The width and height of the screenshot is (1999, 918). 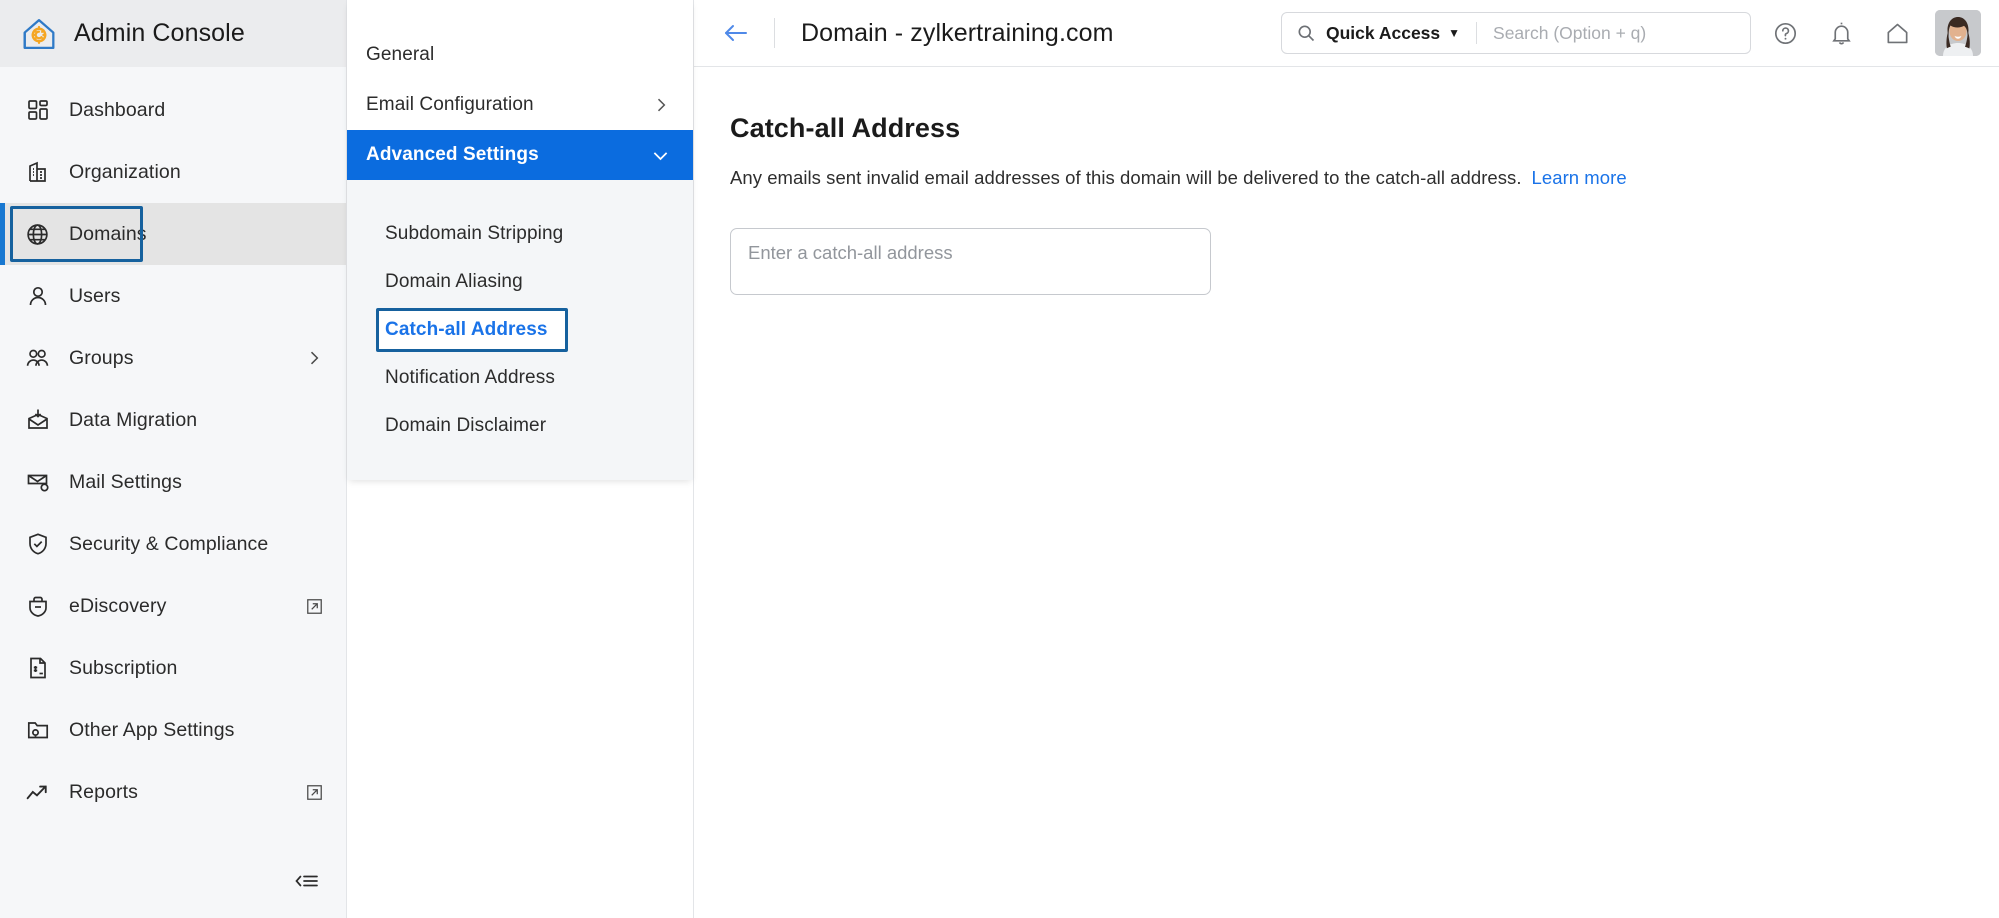 What do you see at coordinates (736, 33) in the screenshot?
I see `back-arrow-icon` at bounding box center [736, 33].